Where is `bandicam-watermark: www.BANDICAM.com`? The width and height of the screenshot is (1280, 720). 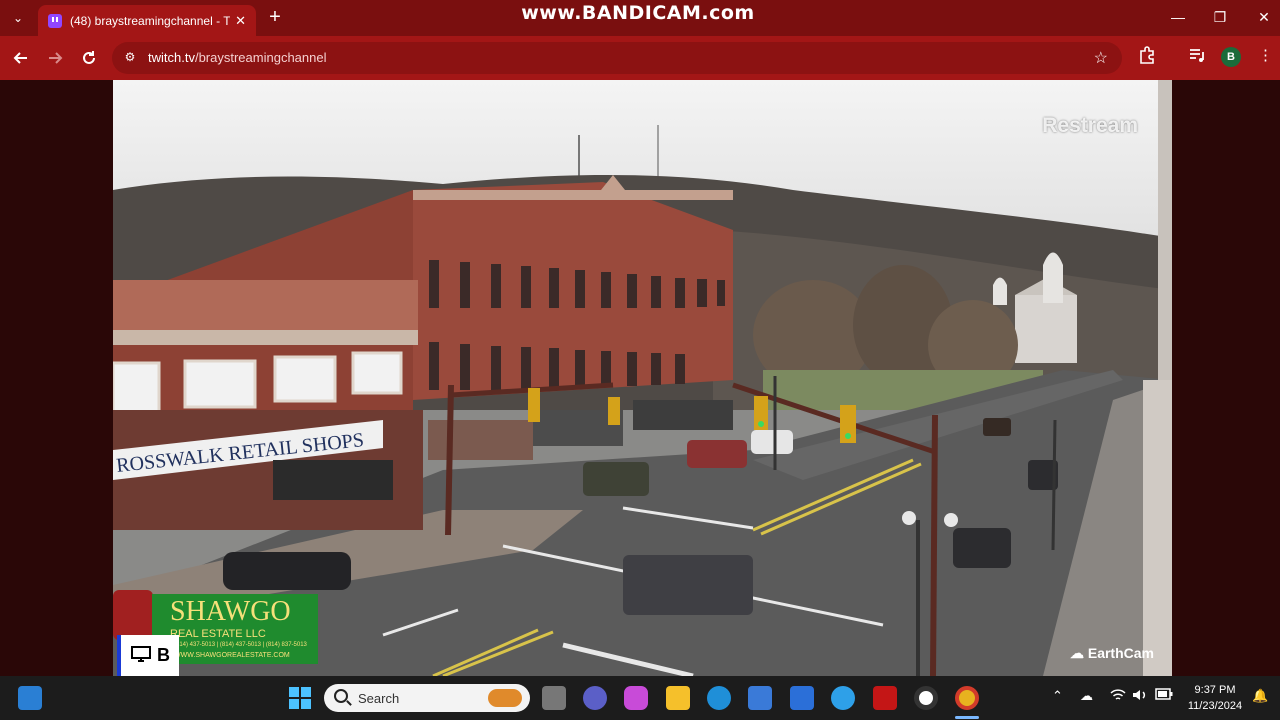 bandicam-watermark: www.BANDICAM.com is located at coordinates (638, 13).